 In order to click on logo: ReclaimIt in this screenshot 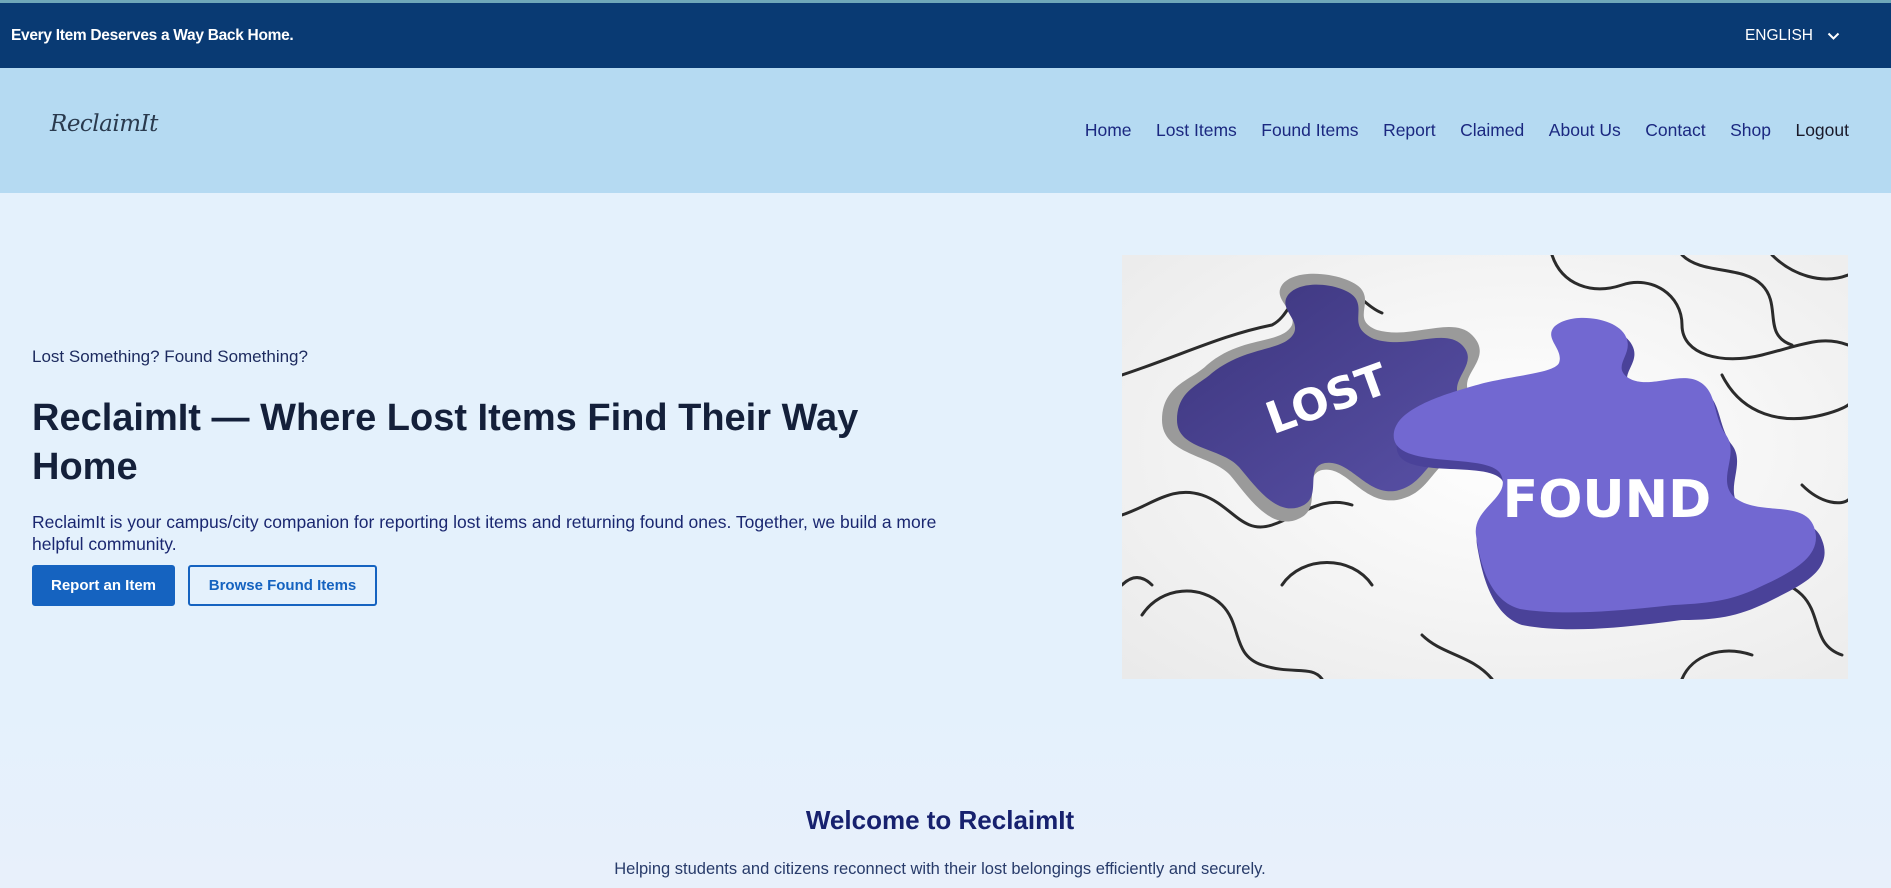, I will do `click(104, 124)`.